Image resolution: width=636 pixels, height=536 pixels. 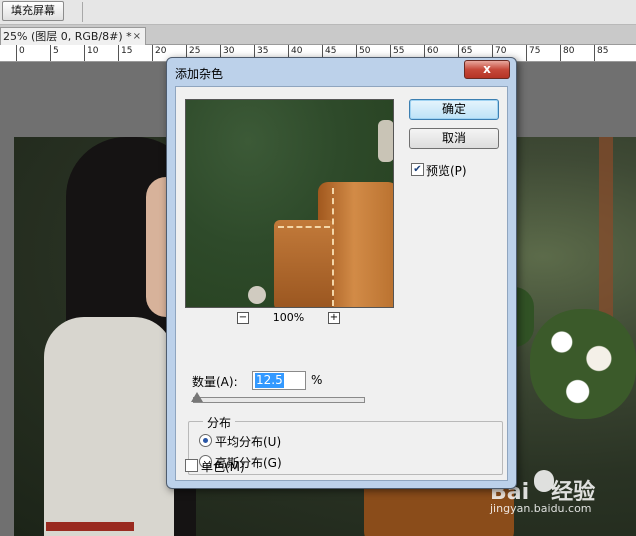 I want to click on cancel-button: 取消, so click(x=454, y=138).